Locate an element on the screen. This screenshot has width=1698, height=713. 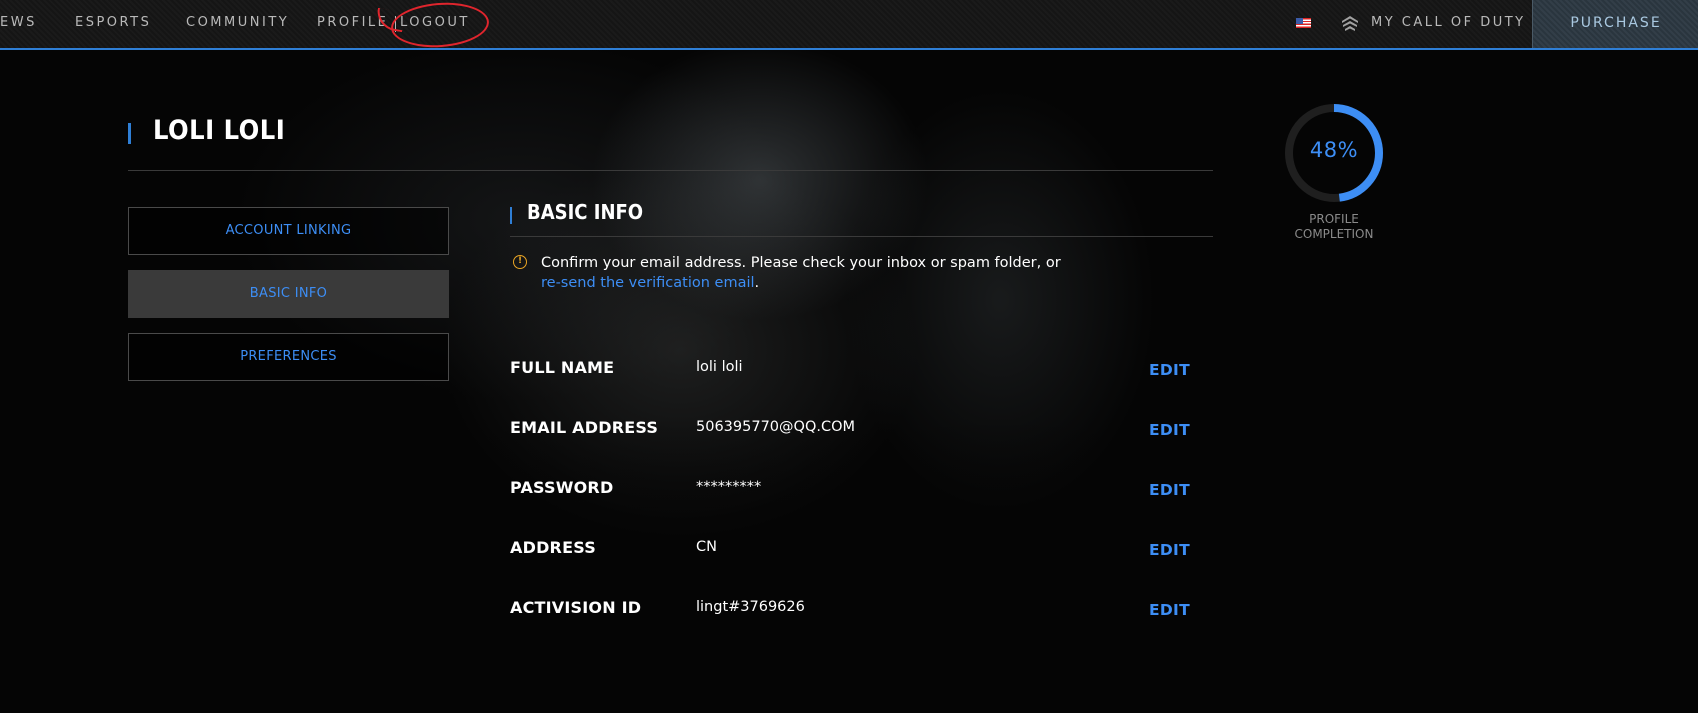
sidebar-item-preferences: PREFERENCES is located at coordinates (288, 357).